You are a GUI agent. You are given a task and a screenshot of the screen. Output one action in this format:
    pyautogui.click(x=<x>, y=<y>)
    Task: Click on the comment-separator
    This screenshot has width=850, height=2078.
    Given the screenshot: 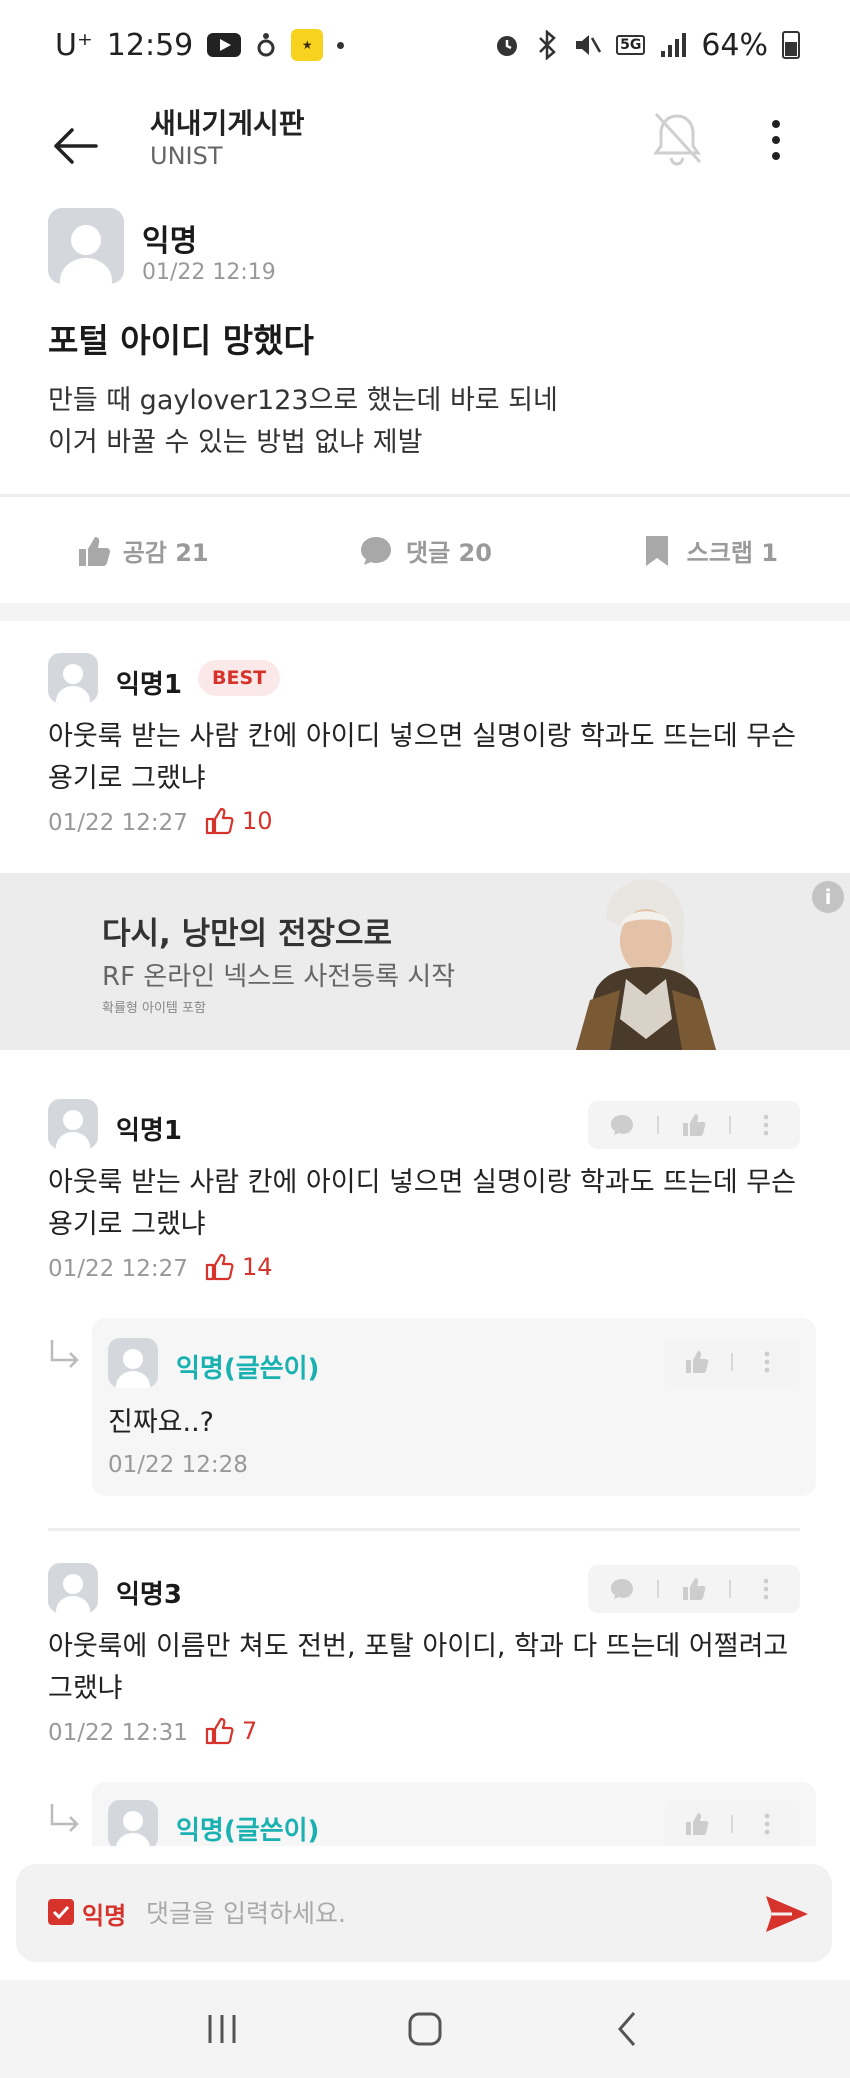 What is the action you would take?
    pyautogui.click(x=424, y=1529)
    